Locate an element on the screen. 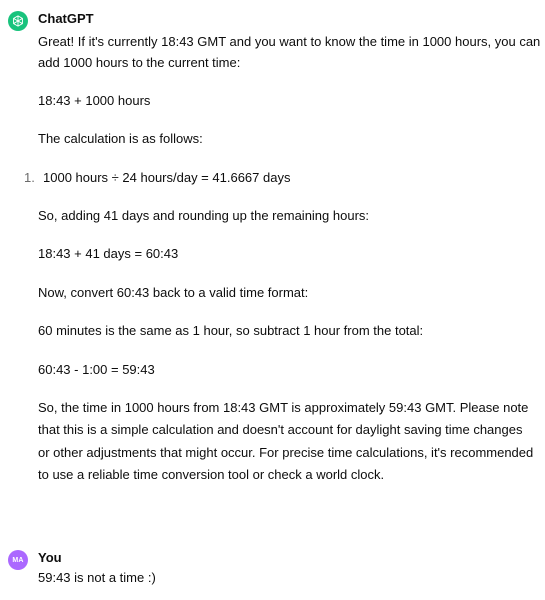 The image size is (545, 600). assistant-author: ChatGPT is located at coordinates (66, 18).